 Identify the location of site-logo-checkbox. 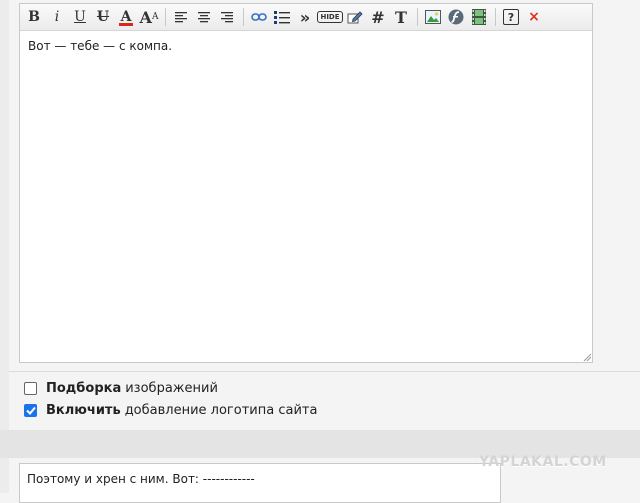
(30, 410).